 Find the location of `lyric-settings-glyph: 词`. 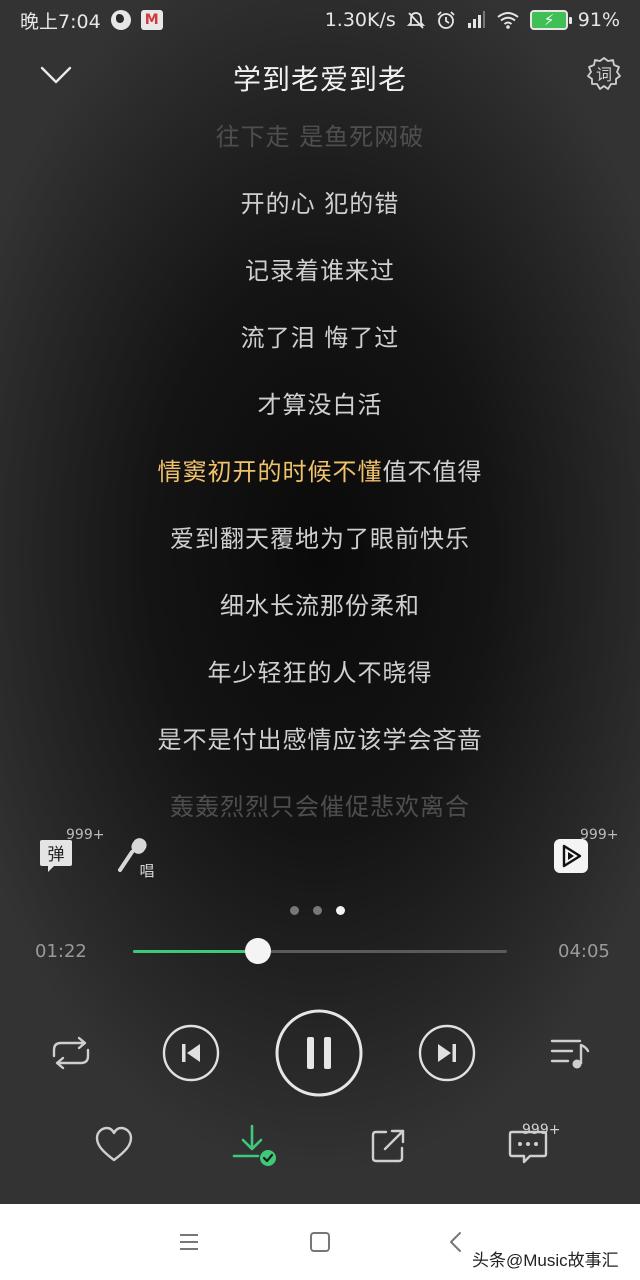

lyric-settings-glyph: 词 is located at coordinates (604, 74).